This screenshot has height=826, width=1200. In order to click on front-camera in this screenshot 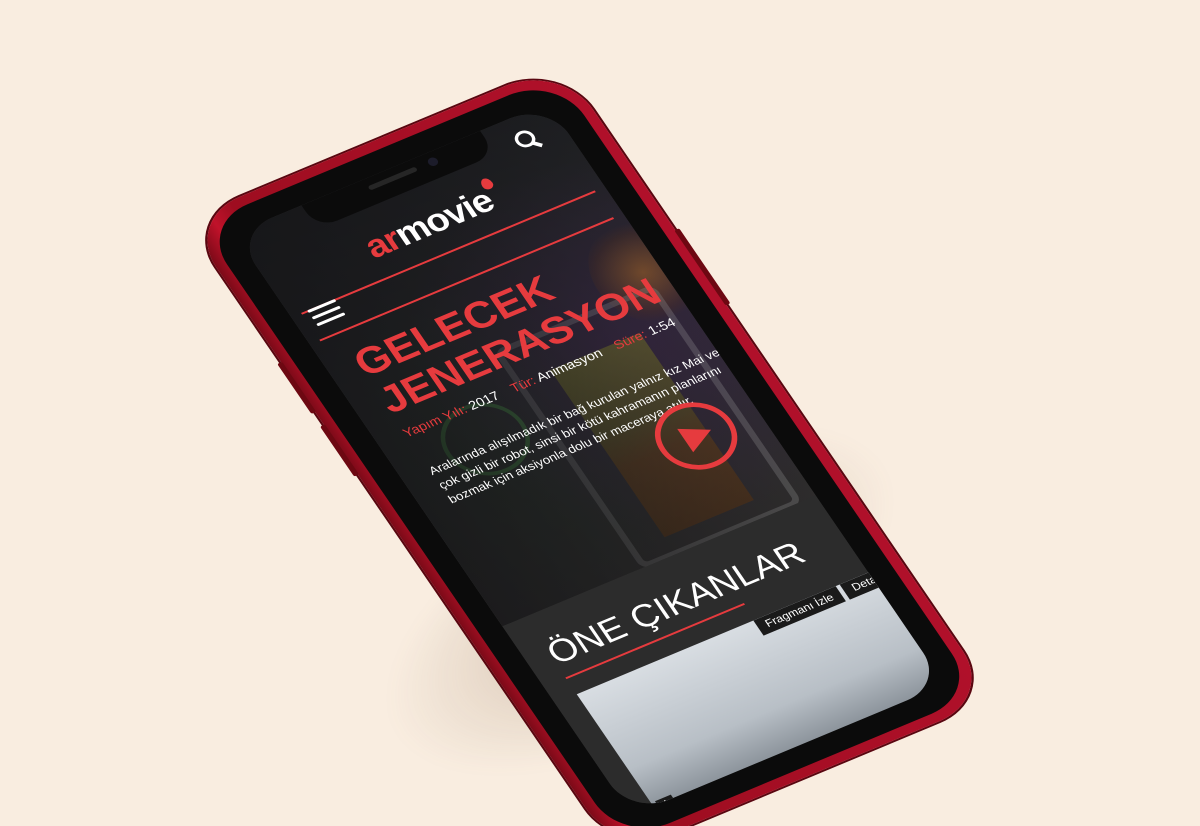, I will do `click(432, 162)`.